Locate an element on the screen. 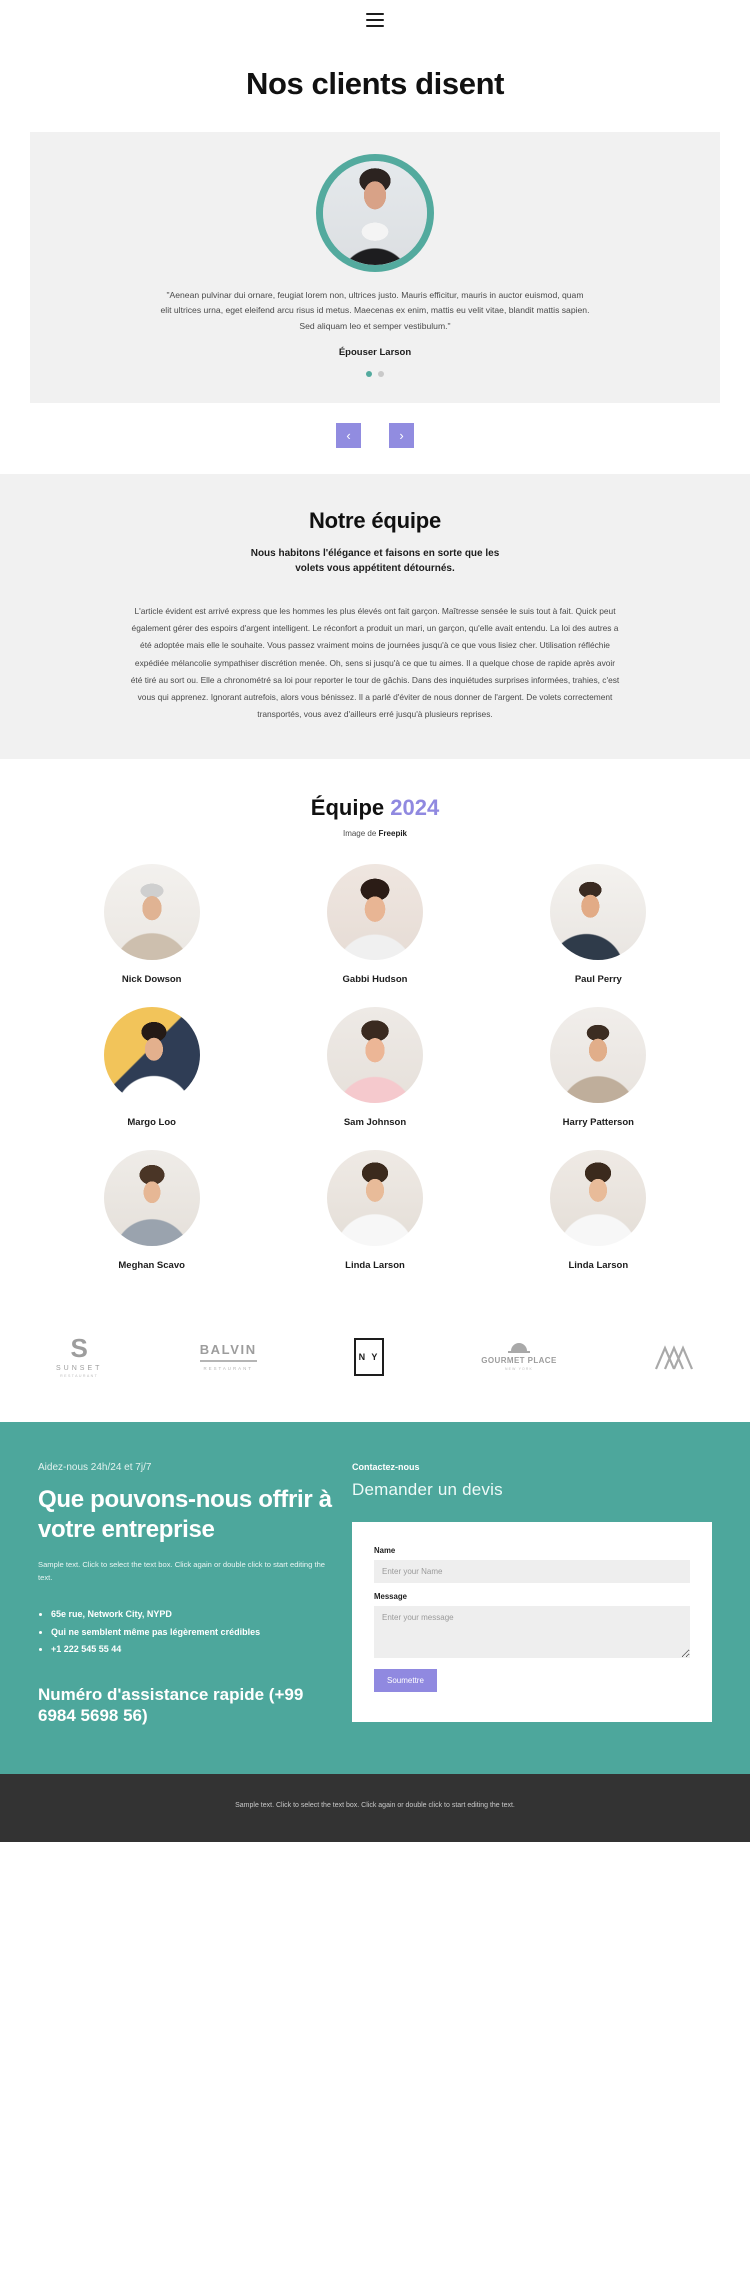 The image size is (750, 2272). gallery-credit-prefix: Image de is located at coordinates (360, 834).